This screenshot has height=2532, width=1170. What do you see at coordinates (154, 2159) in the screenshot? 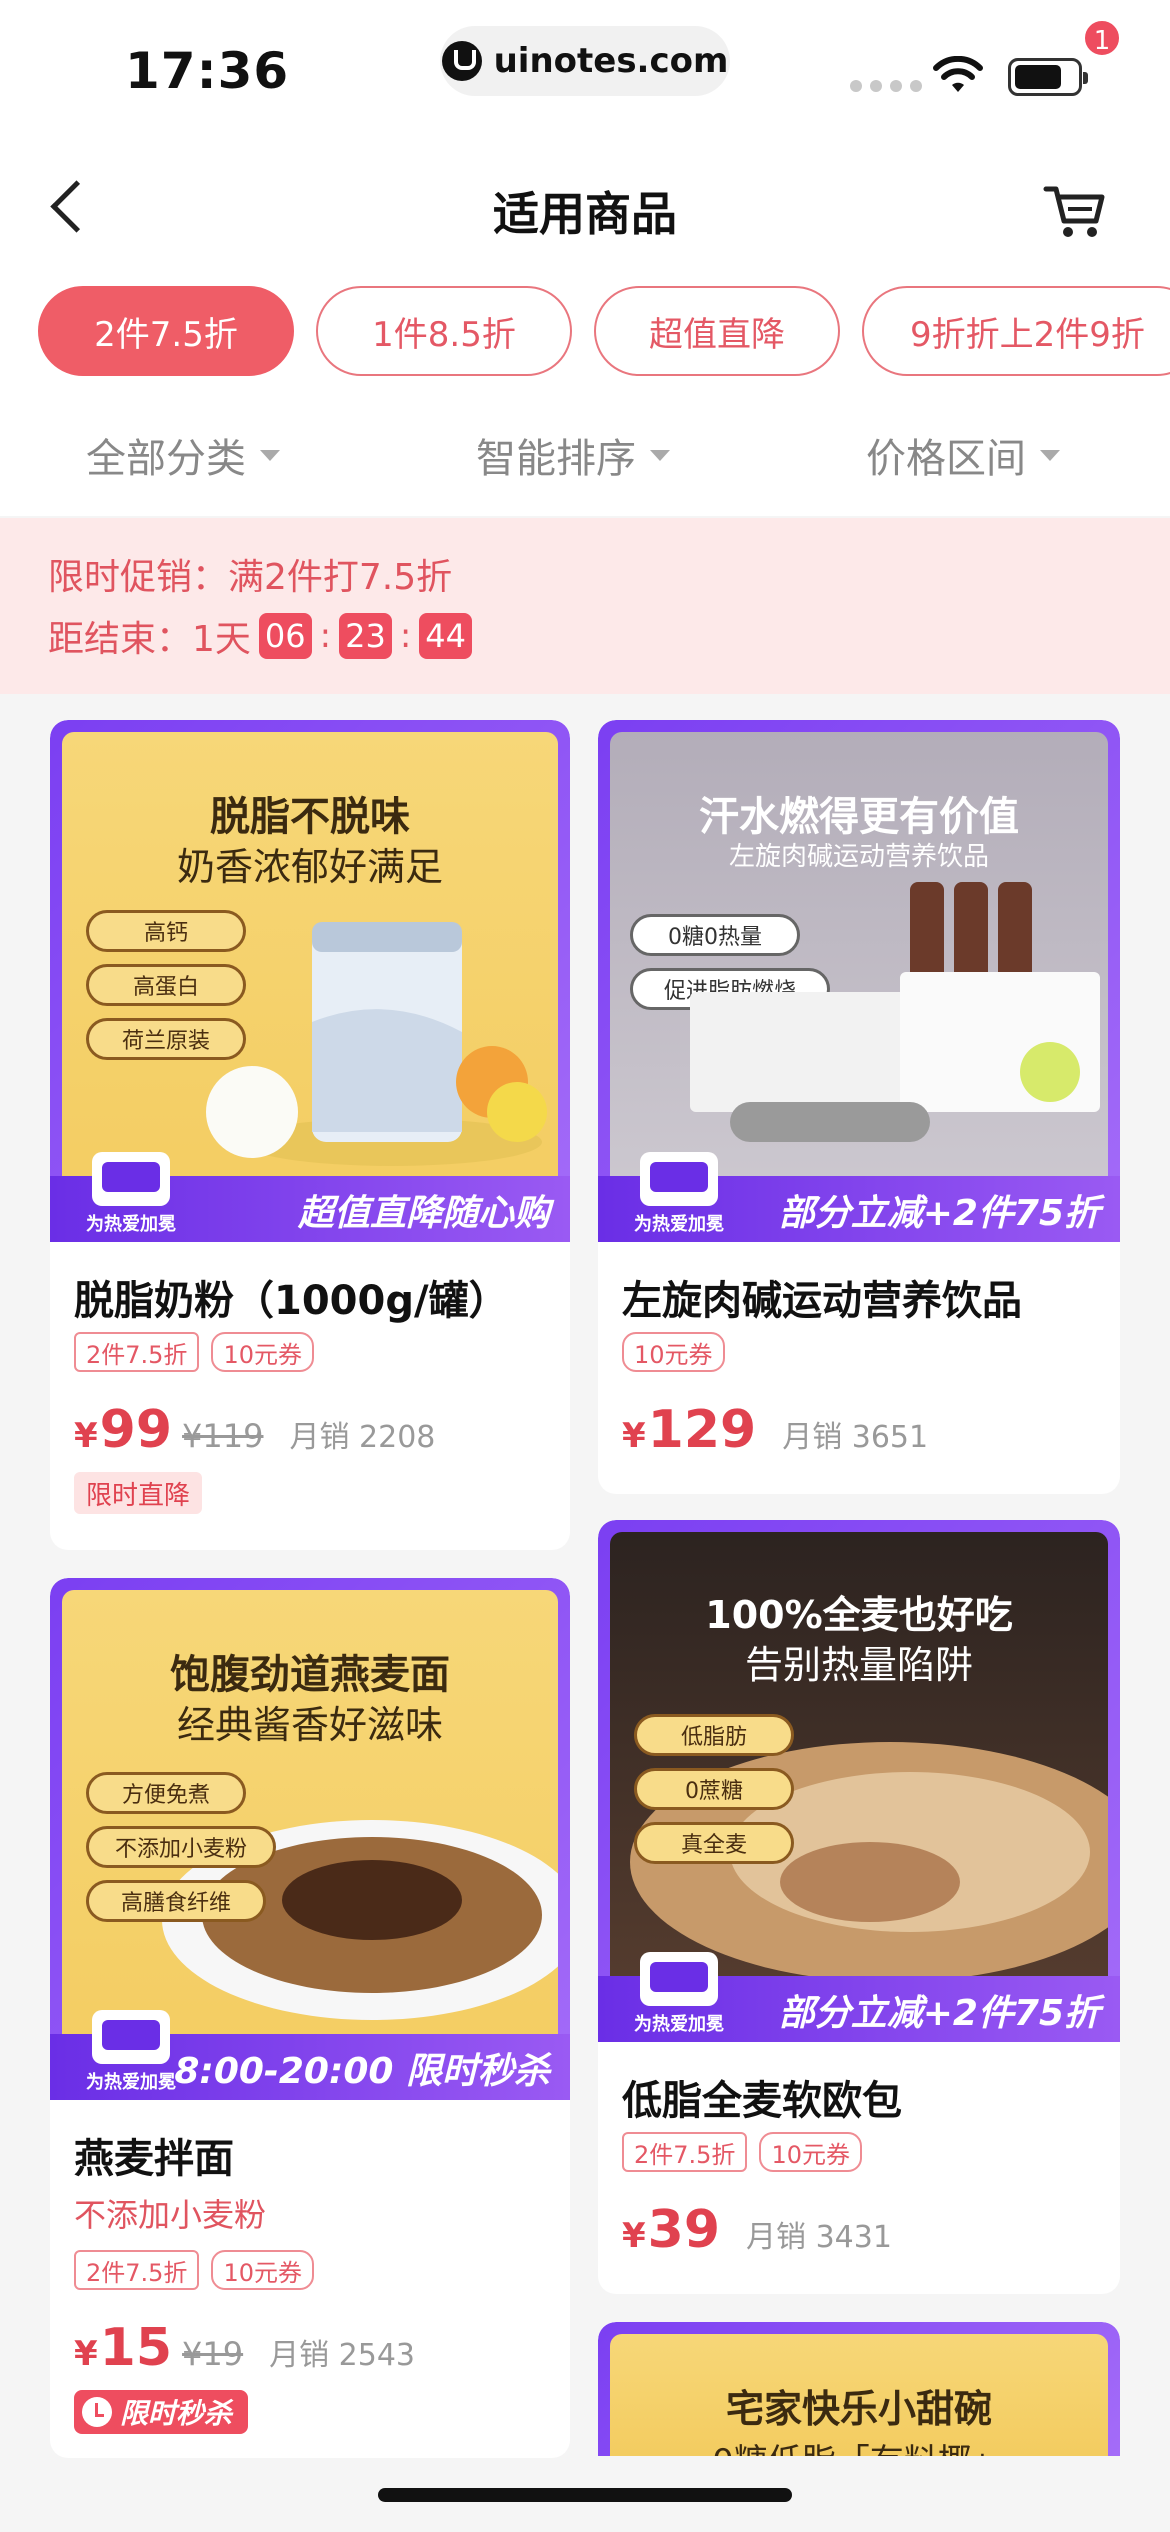
I see `product-title: 燕麦拌面` at bounding box center [154, 2159].